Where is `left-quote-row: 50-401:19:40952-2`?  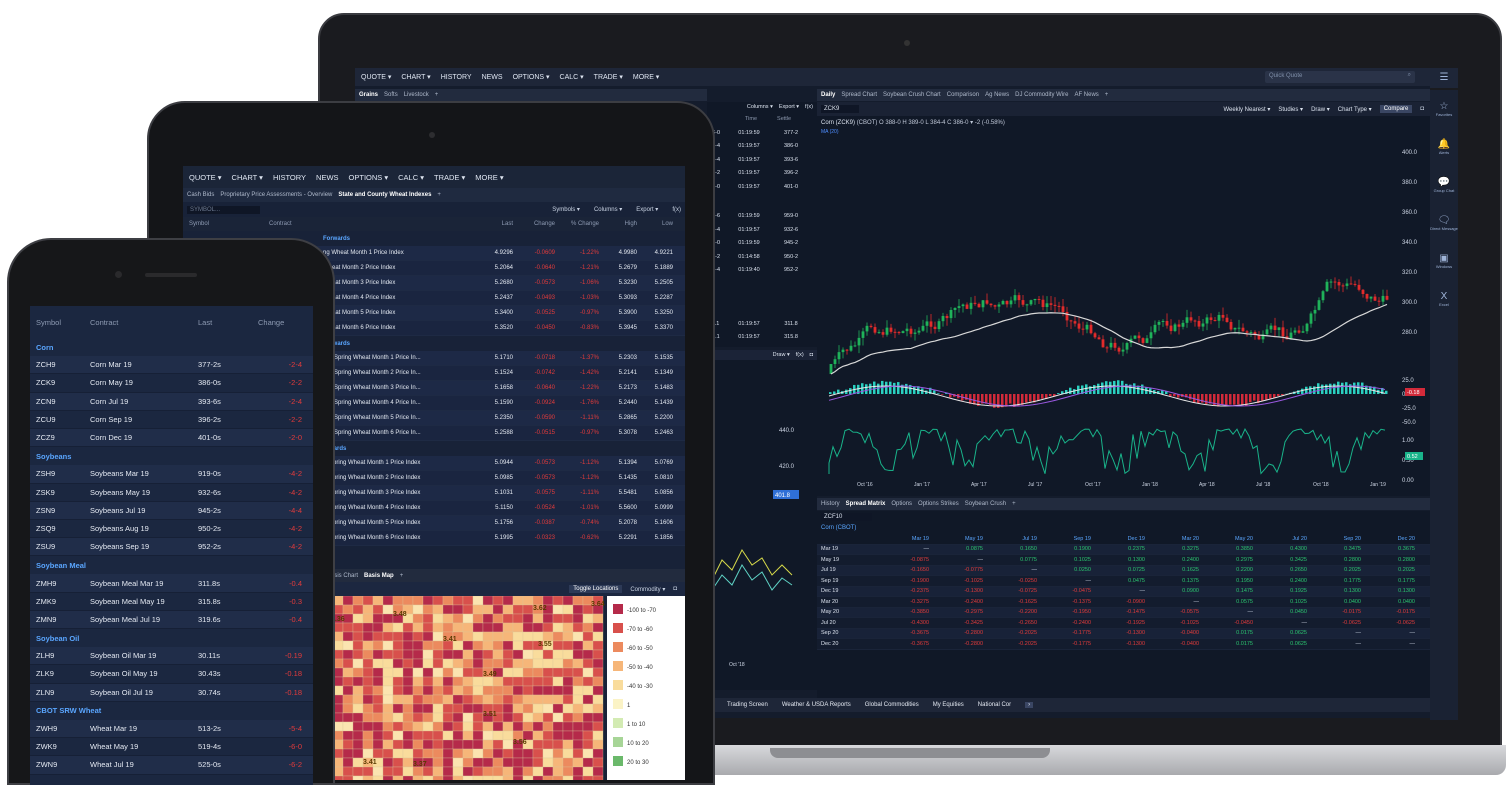 left-quote-row: 50-401:19:40952-2 is located at coordinates (762, 271).